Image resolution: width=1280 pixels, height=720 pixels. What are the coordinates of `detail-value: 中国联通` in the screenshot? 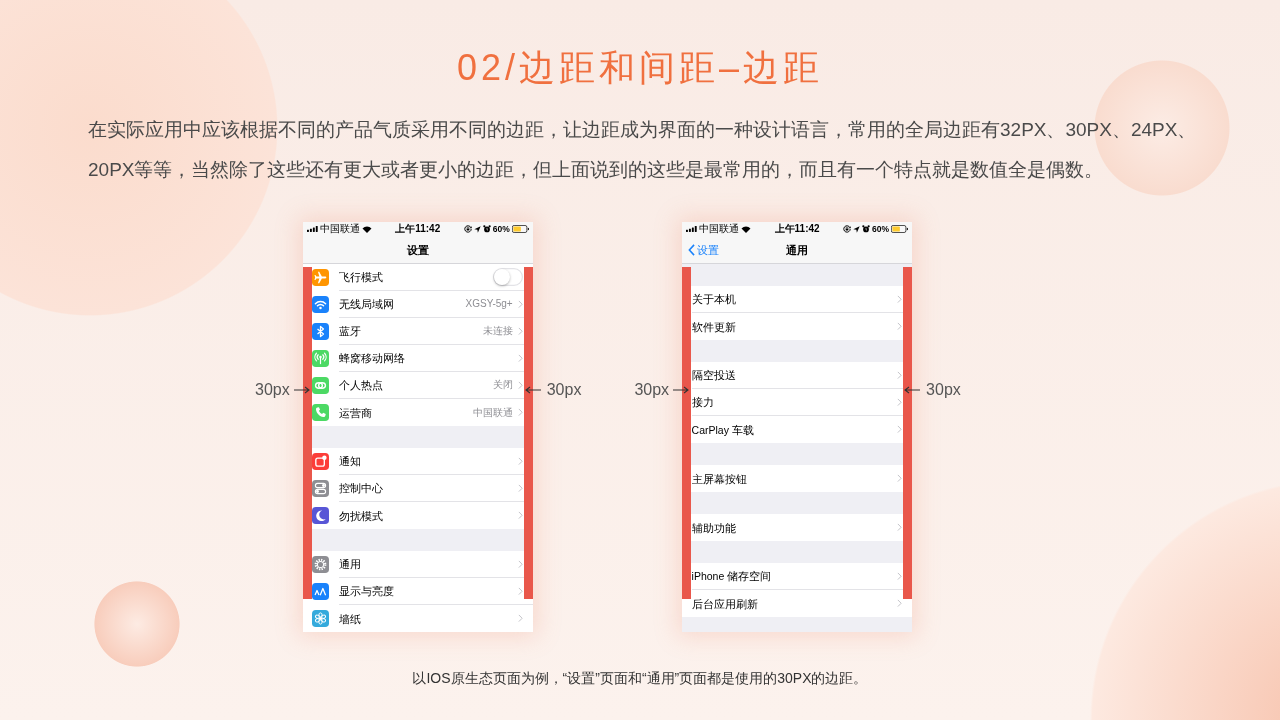 It's located at (492, 412).